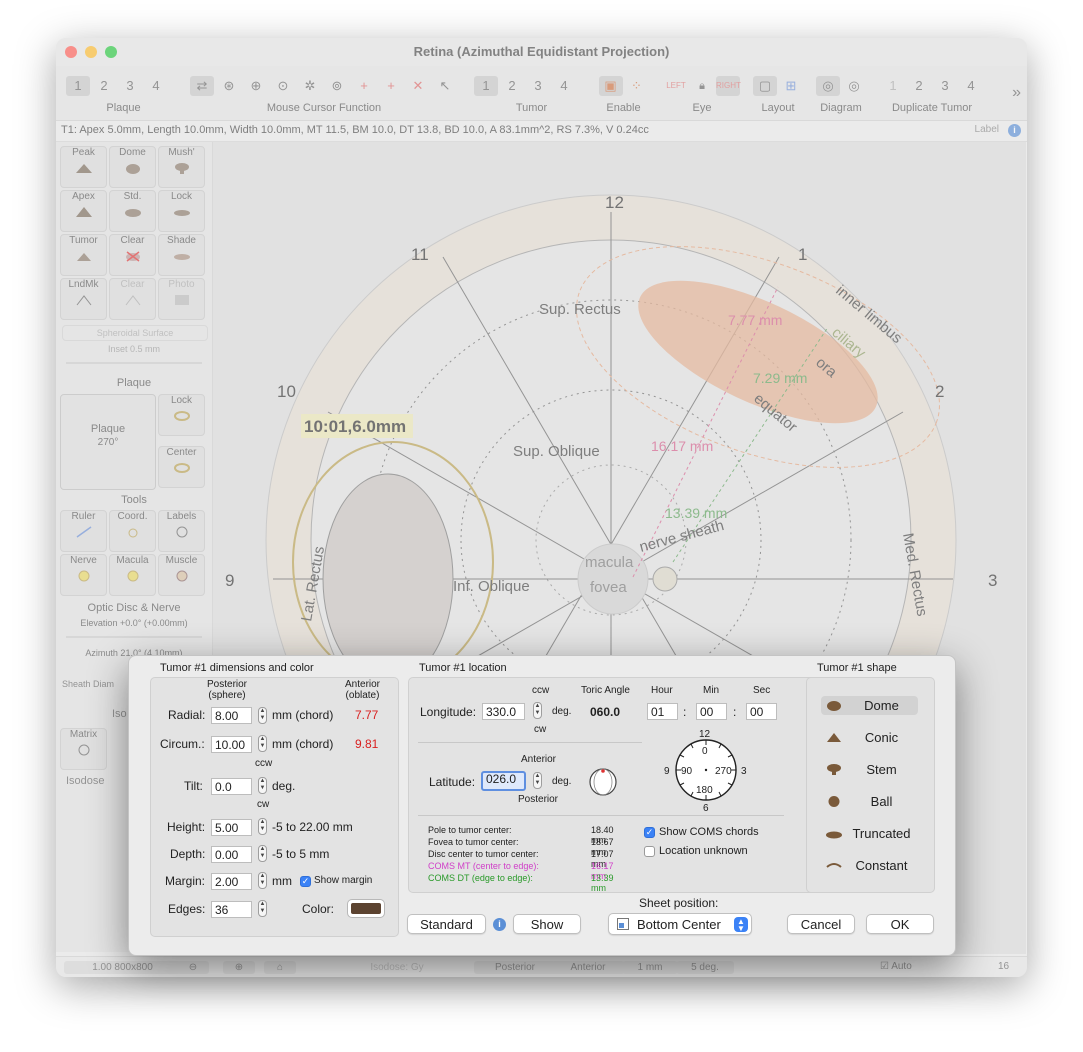 The image size is (1083, 1052). Describe the element at coordinates (869, 705) in the screenshot. I see `shape-dome-button: Dome` at that location.